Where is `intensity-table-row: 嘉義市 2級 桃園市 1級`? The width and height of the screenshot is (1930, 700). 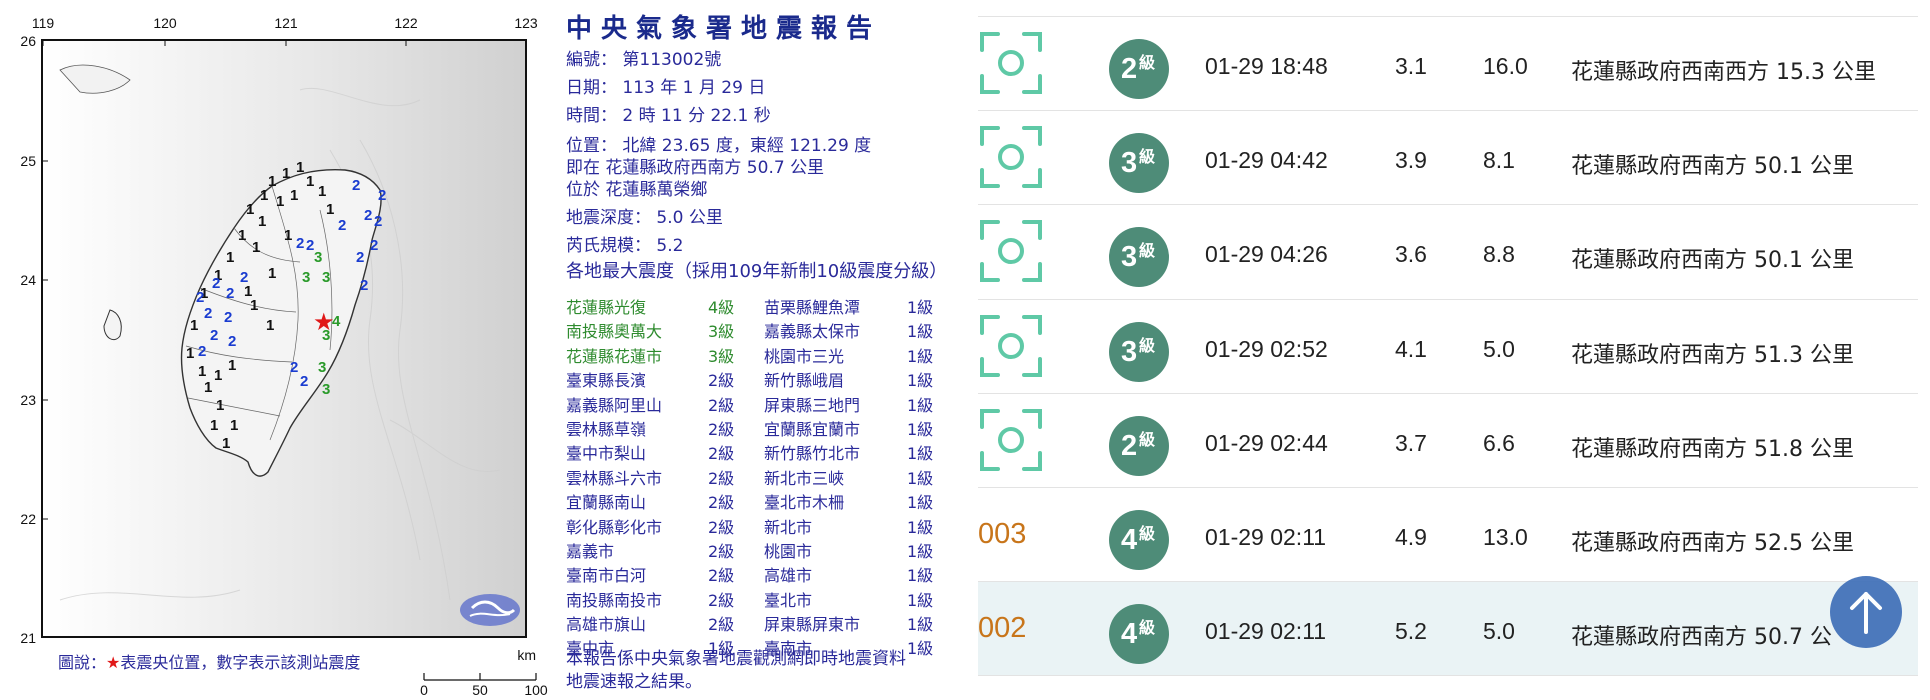 intensity-table-row: 嘉義市 2級 桃園市 1級 is located at coordinates (771, 548).